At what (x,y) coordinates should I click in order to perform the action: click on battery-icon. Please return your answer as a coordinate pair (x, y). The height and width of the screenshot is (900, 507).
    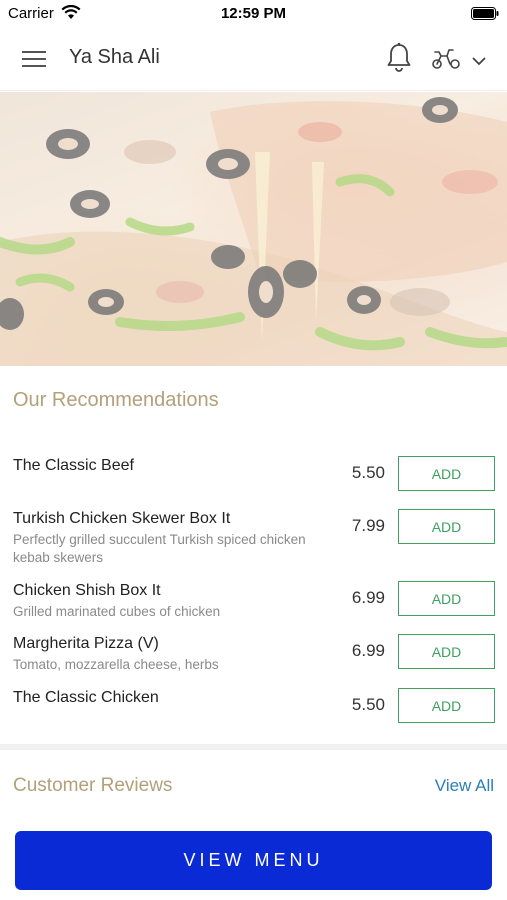
    Looking at the image, I should click on (485, 16).